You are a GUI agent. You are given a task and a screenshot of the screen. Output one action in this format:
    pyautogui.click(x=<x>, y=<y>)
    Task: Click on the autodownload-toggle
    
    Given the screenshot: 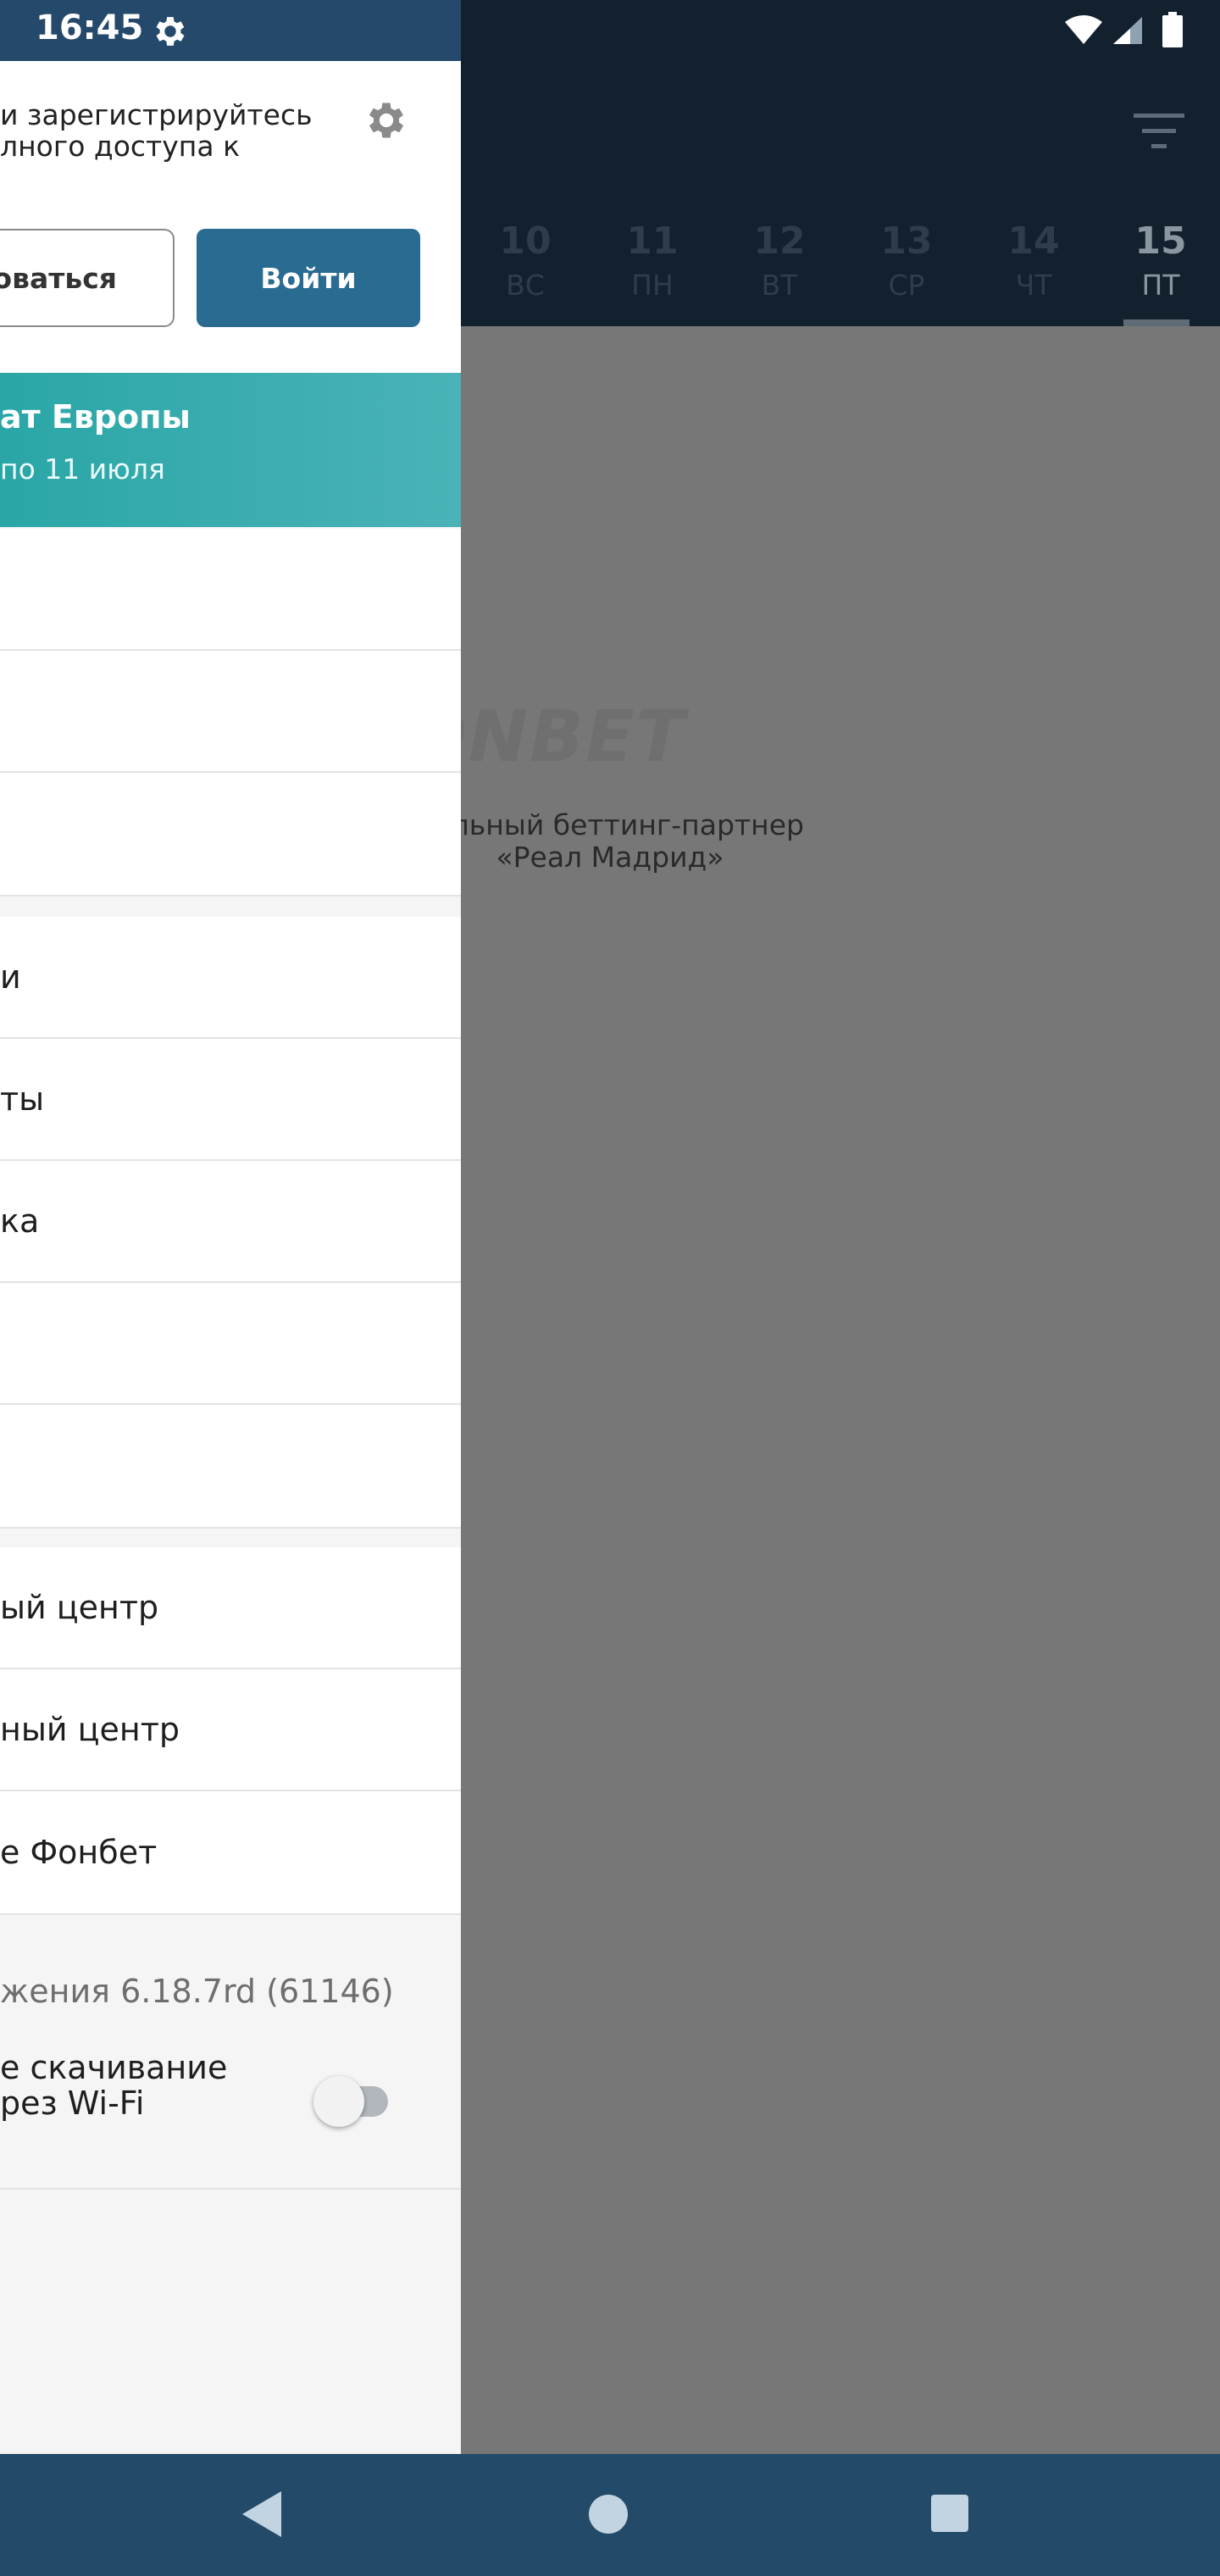 What is the action you would take?
    pyautogui.click(x=353, y=2101)
    